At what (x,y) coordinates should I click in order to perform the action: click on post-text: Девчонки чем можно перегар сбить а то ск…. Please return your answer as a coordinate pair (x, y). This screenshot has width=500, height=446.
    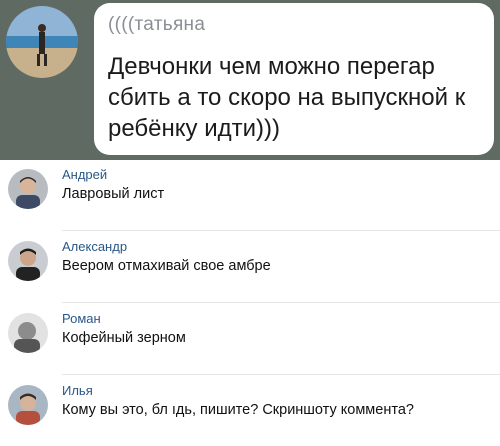
    Looking at the image, I should click on (287, 97).